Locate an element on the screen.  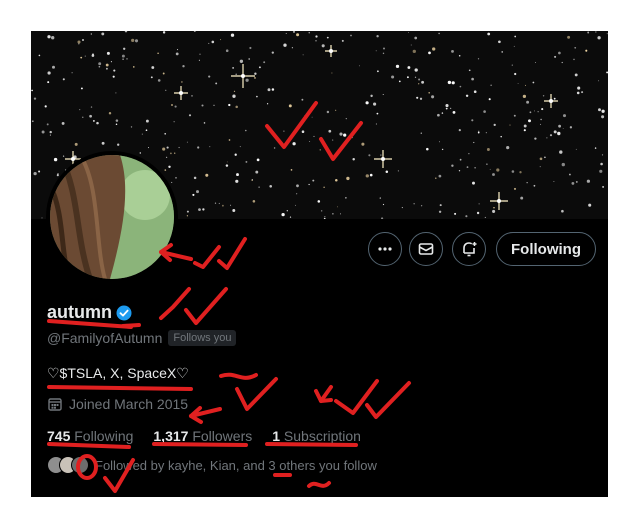
bio: ♡$TSLA, X, SpaceX♡ is located at coordinates (118, 373).